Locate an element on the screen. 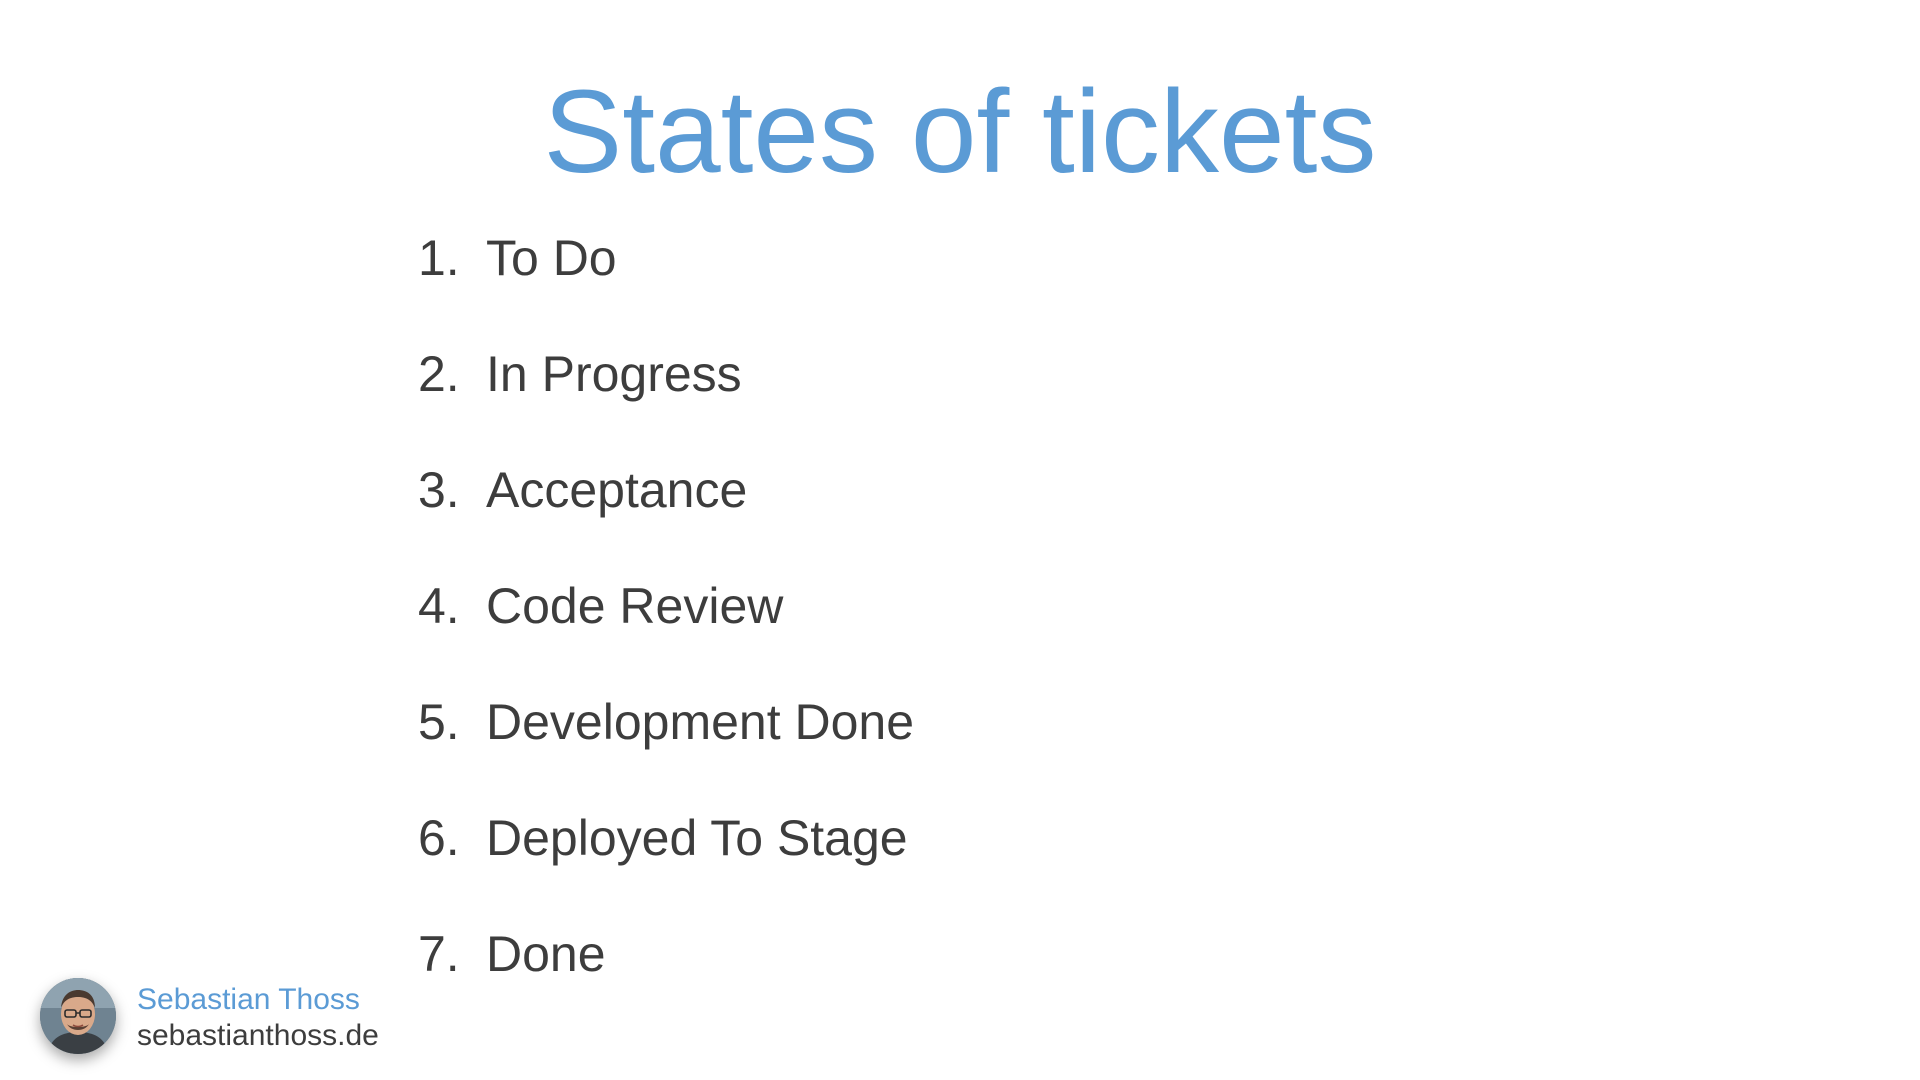  slide-title: States of tickets is located at coordinates (960, 132).